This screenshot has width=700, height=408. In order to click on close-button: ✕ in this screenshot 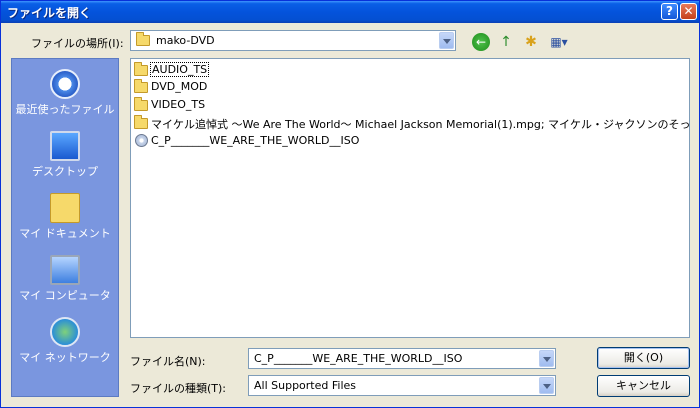, I will do `click(688, 11)`.